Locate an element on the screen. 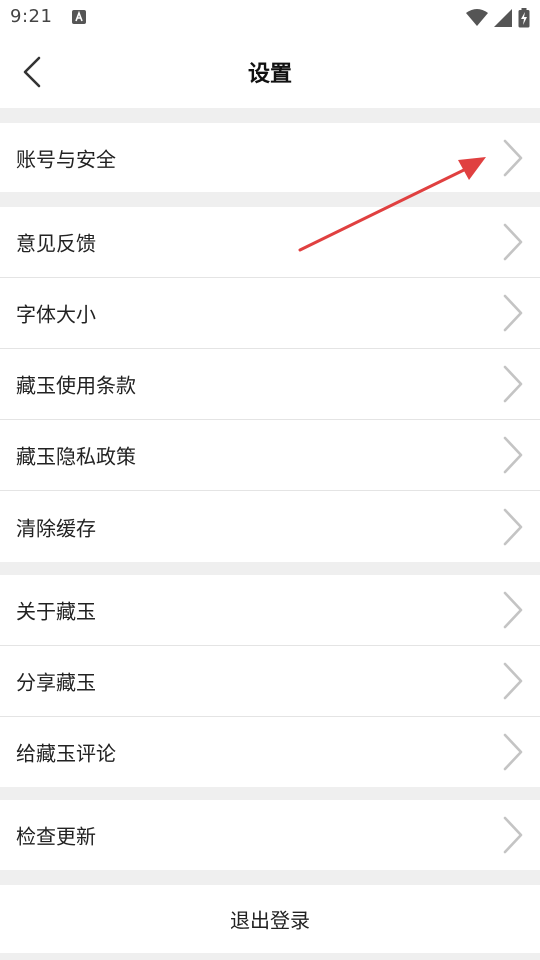 This screenshot has height=960, width=540. nav-bar: 设置 is located at coordinates (270, 72).